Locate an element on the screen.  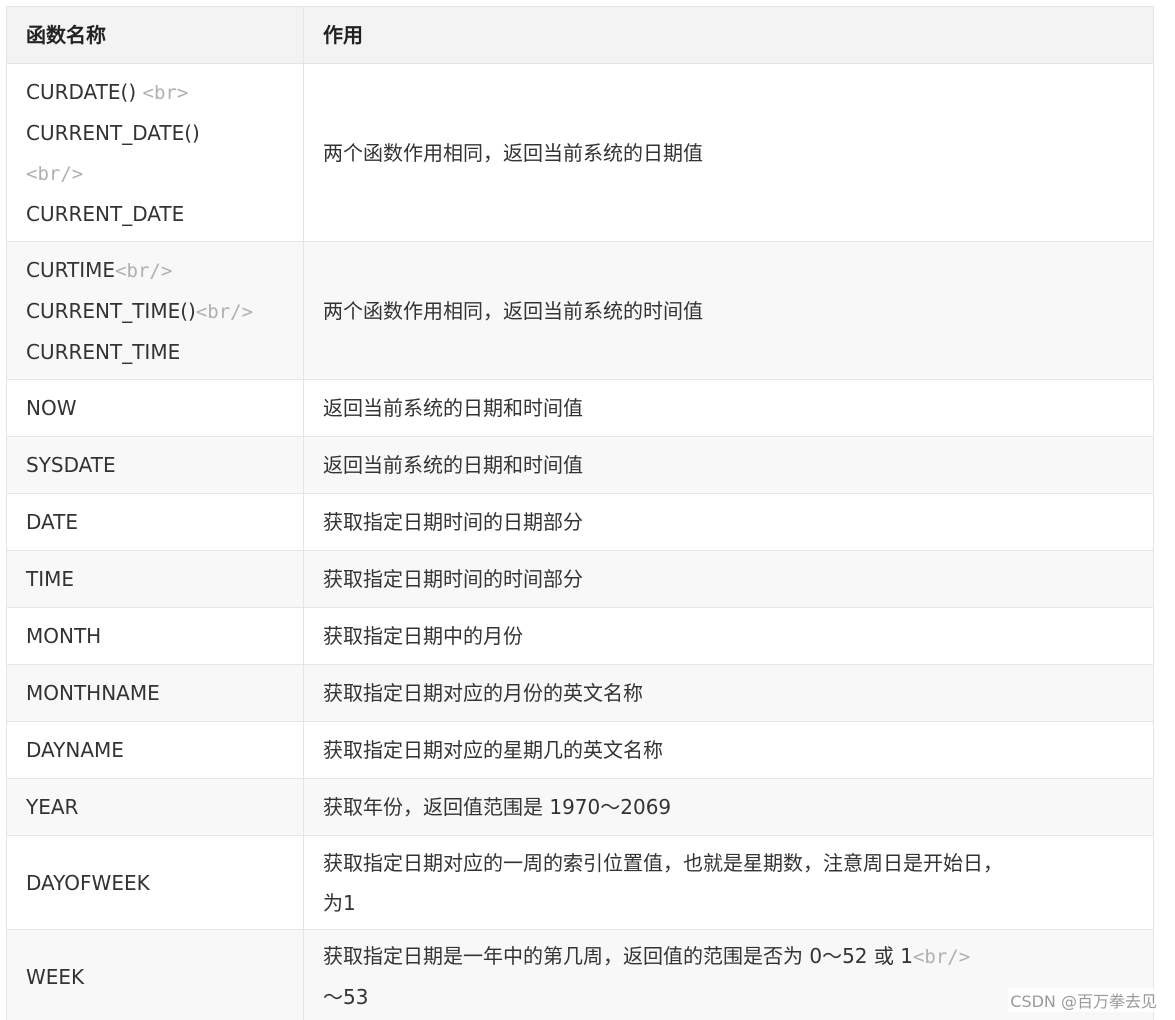
effect-cell: 获取指定日期中的月份 is located at coordinates (728, 636).